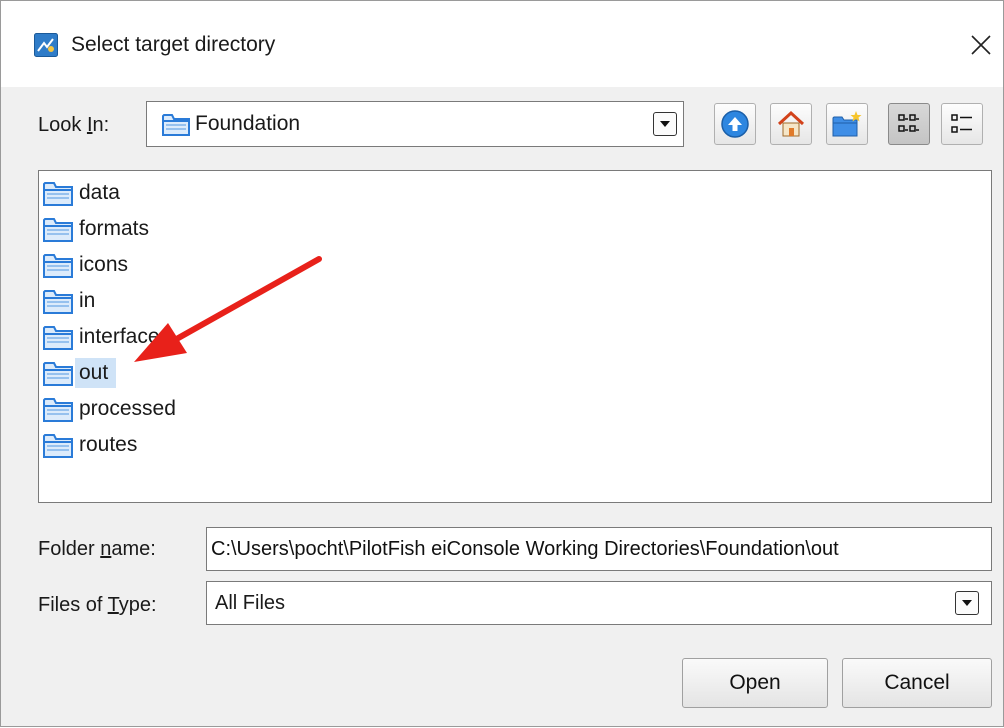 The image size is (1004, 728). I want to click on file-list-item: out, so click(79, 373).